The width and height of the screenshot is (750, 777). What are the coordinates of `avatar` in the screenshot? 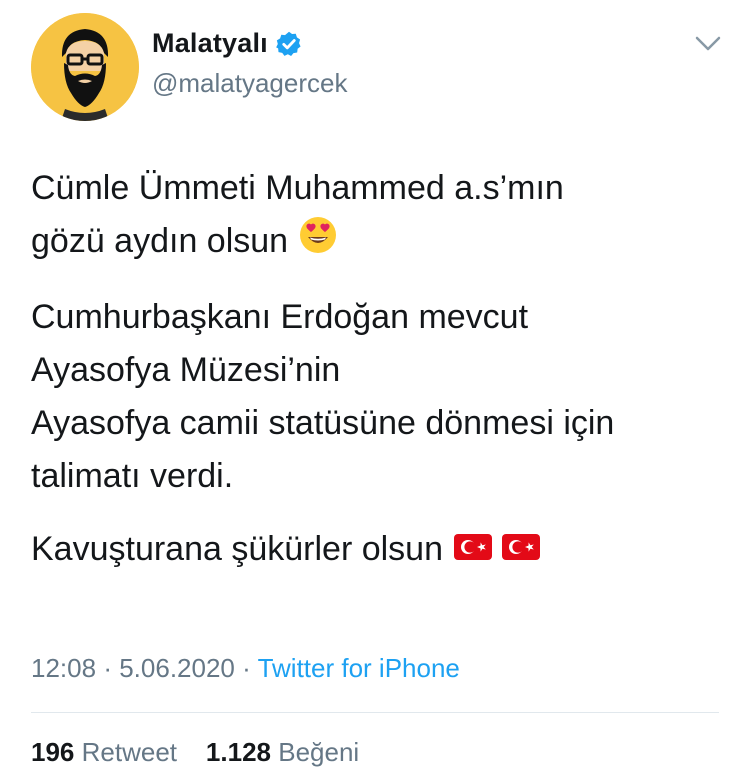 It's located at (85, 67).